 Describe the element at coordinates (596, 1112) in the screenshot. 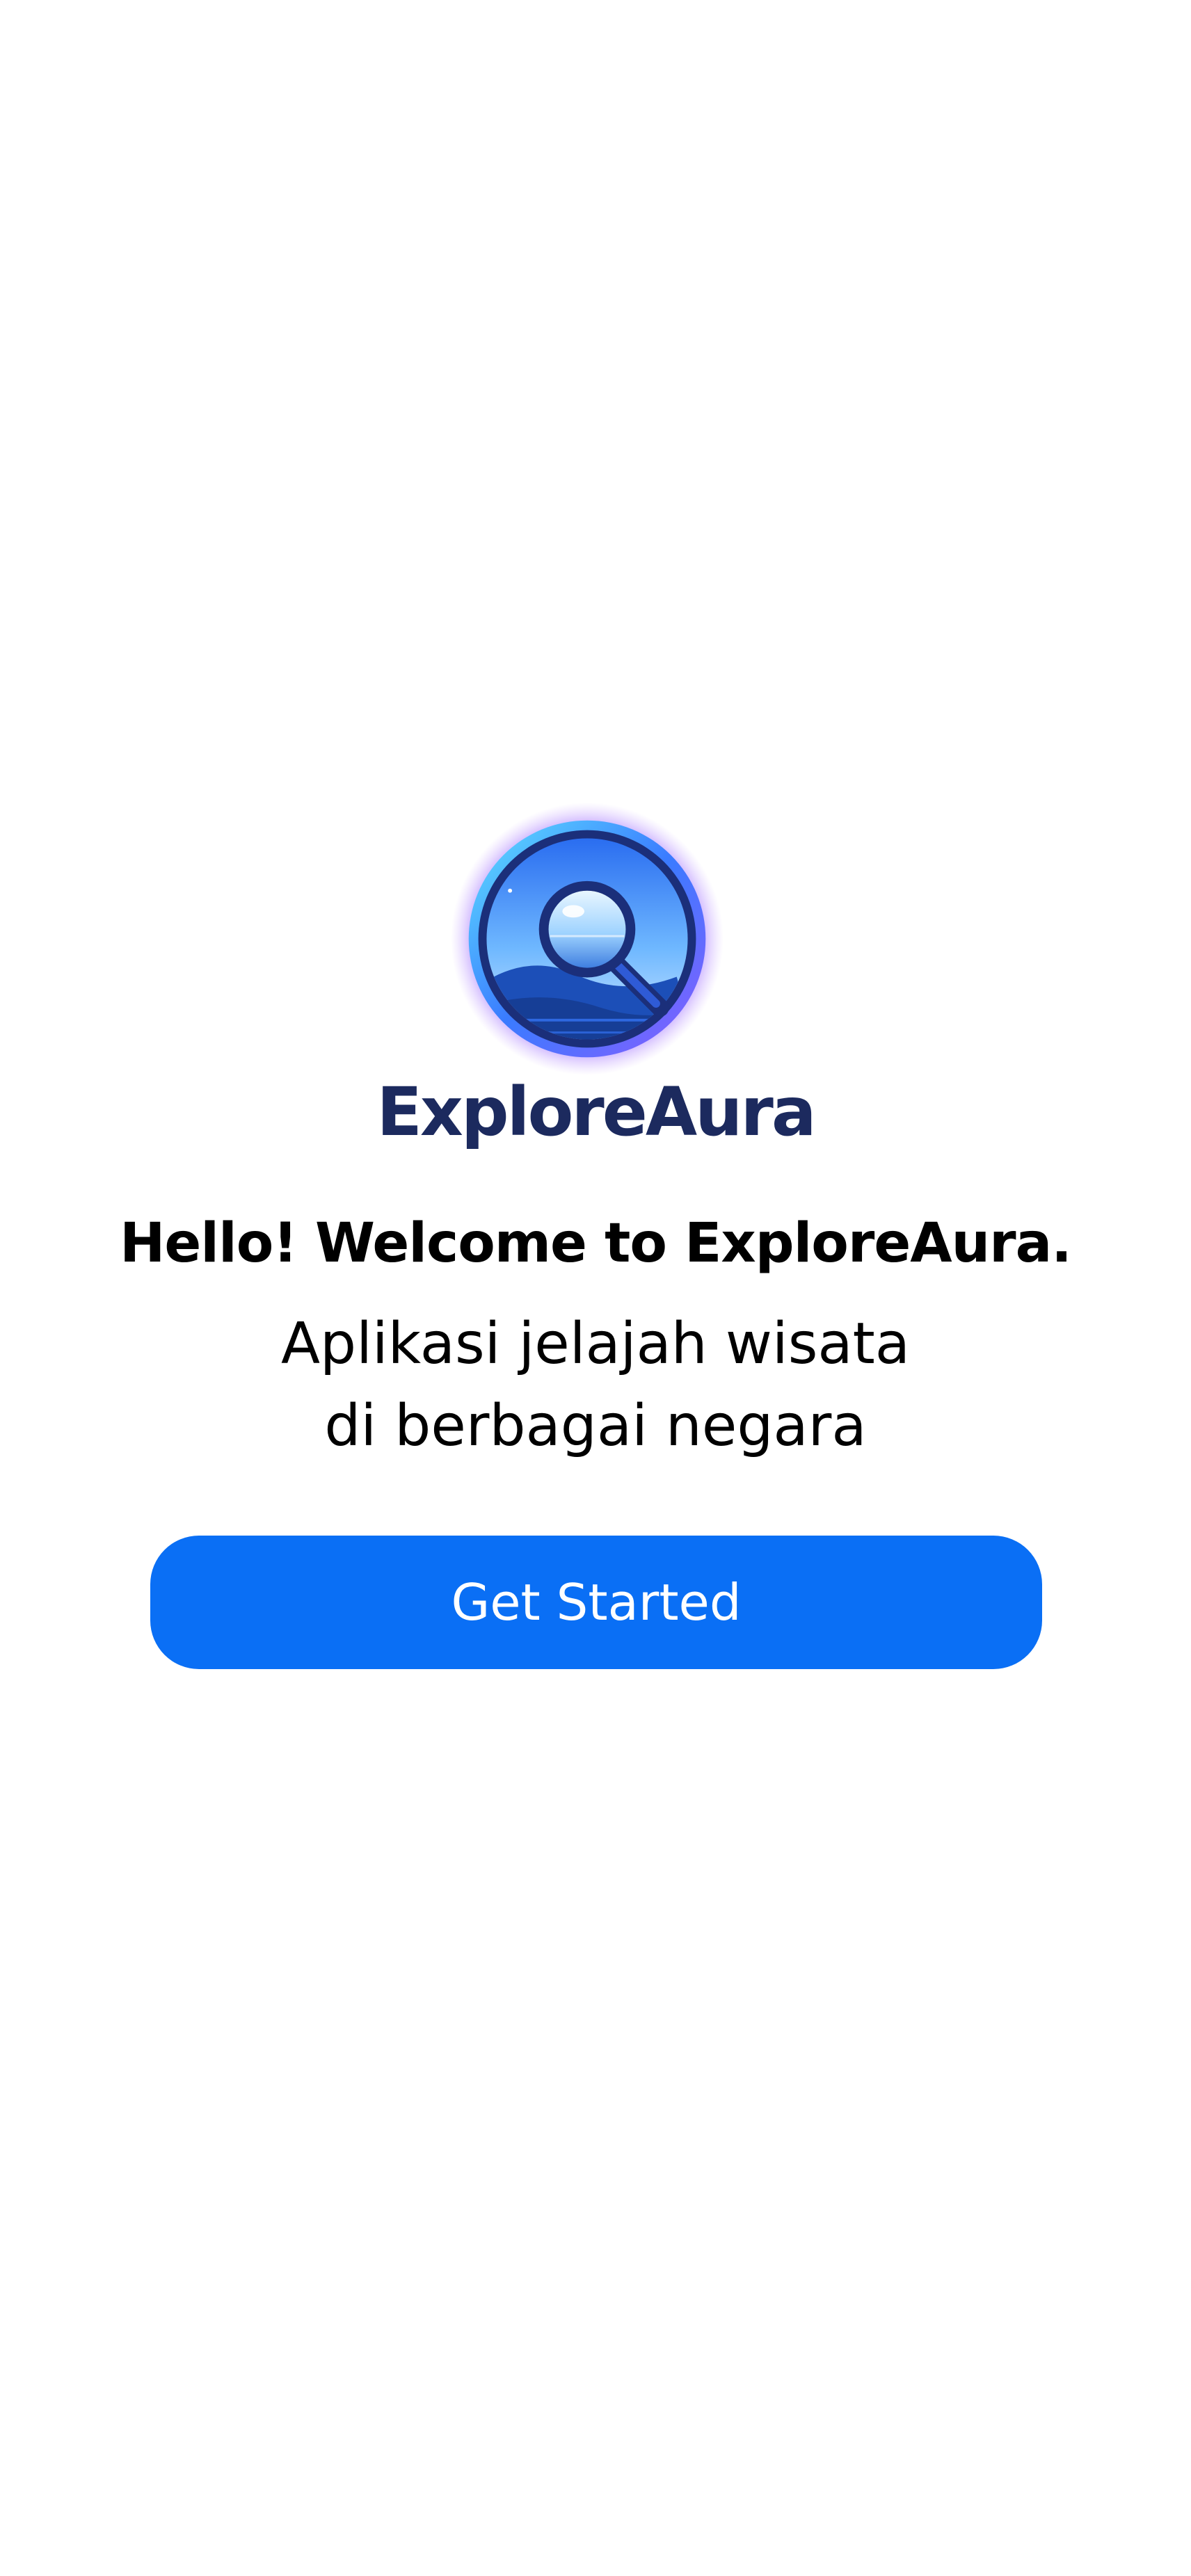

I see `brand-name: ExploreAura` at that location.